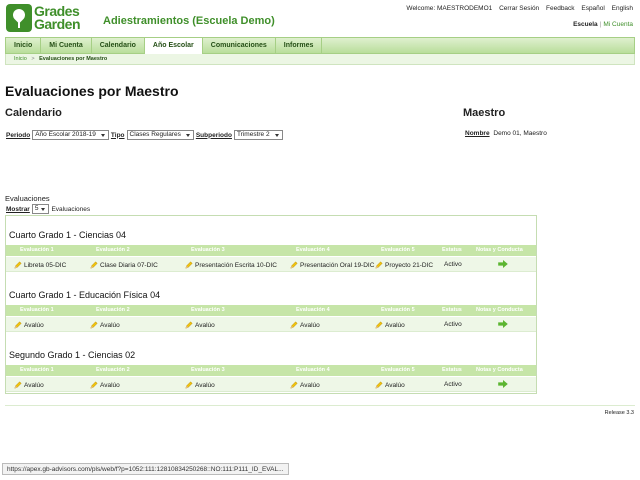 This screenshot has height=480, width=640. I want to click on tipo-select: Clases Regulares, so click(160, 135).